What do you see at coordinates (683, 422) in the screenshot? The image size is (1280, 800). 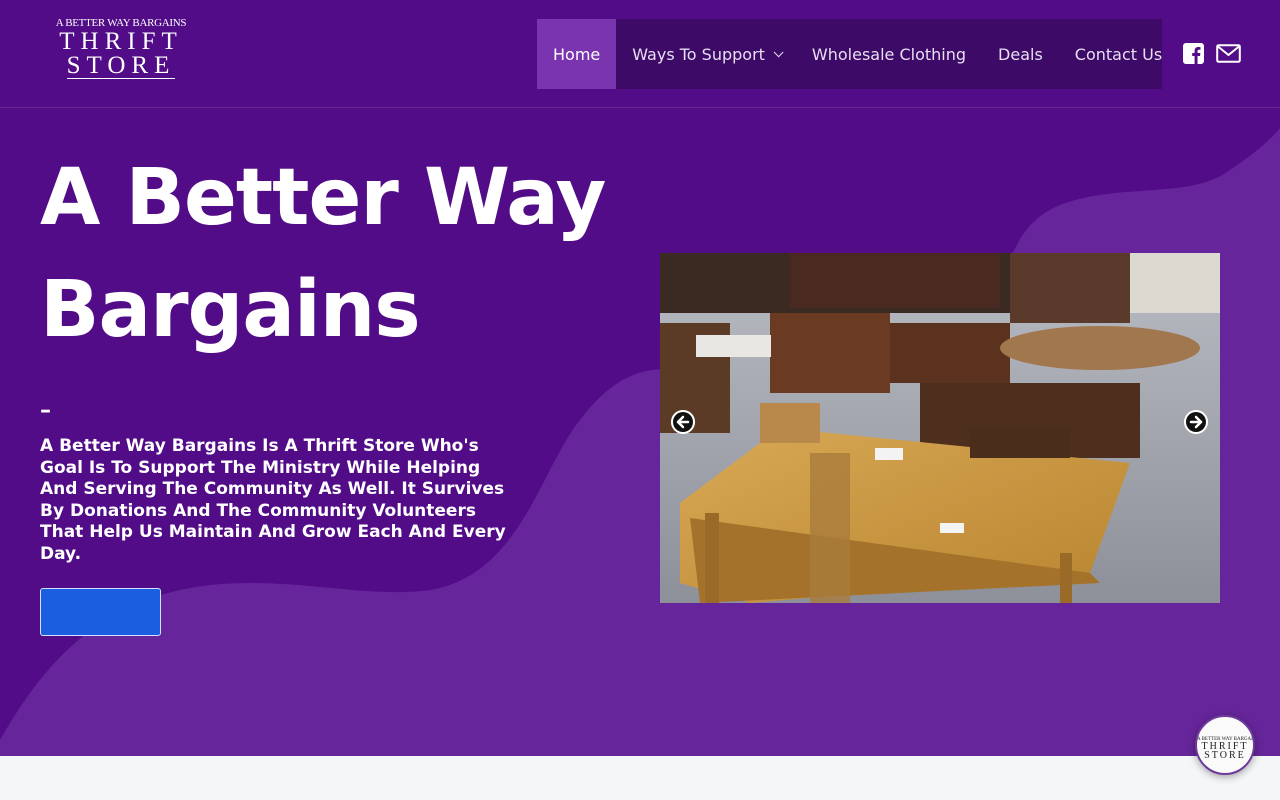 I see `arrow-left-icon` at bounding box center [683, 422].